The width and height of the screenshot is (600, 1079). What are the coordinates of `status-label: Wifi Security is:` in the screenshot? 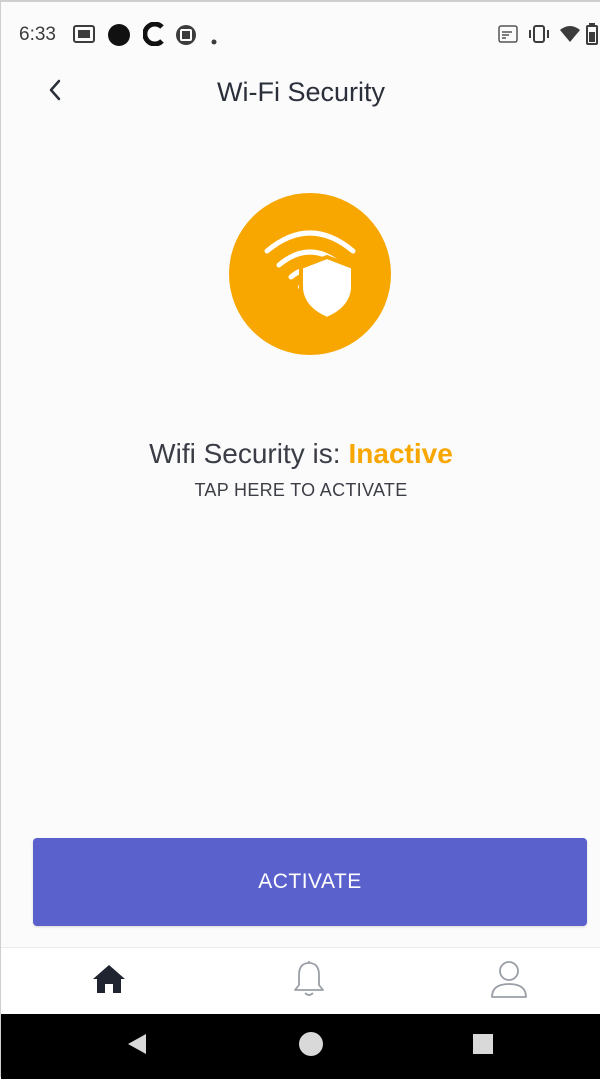 It's located at (245, 453).